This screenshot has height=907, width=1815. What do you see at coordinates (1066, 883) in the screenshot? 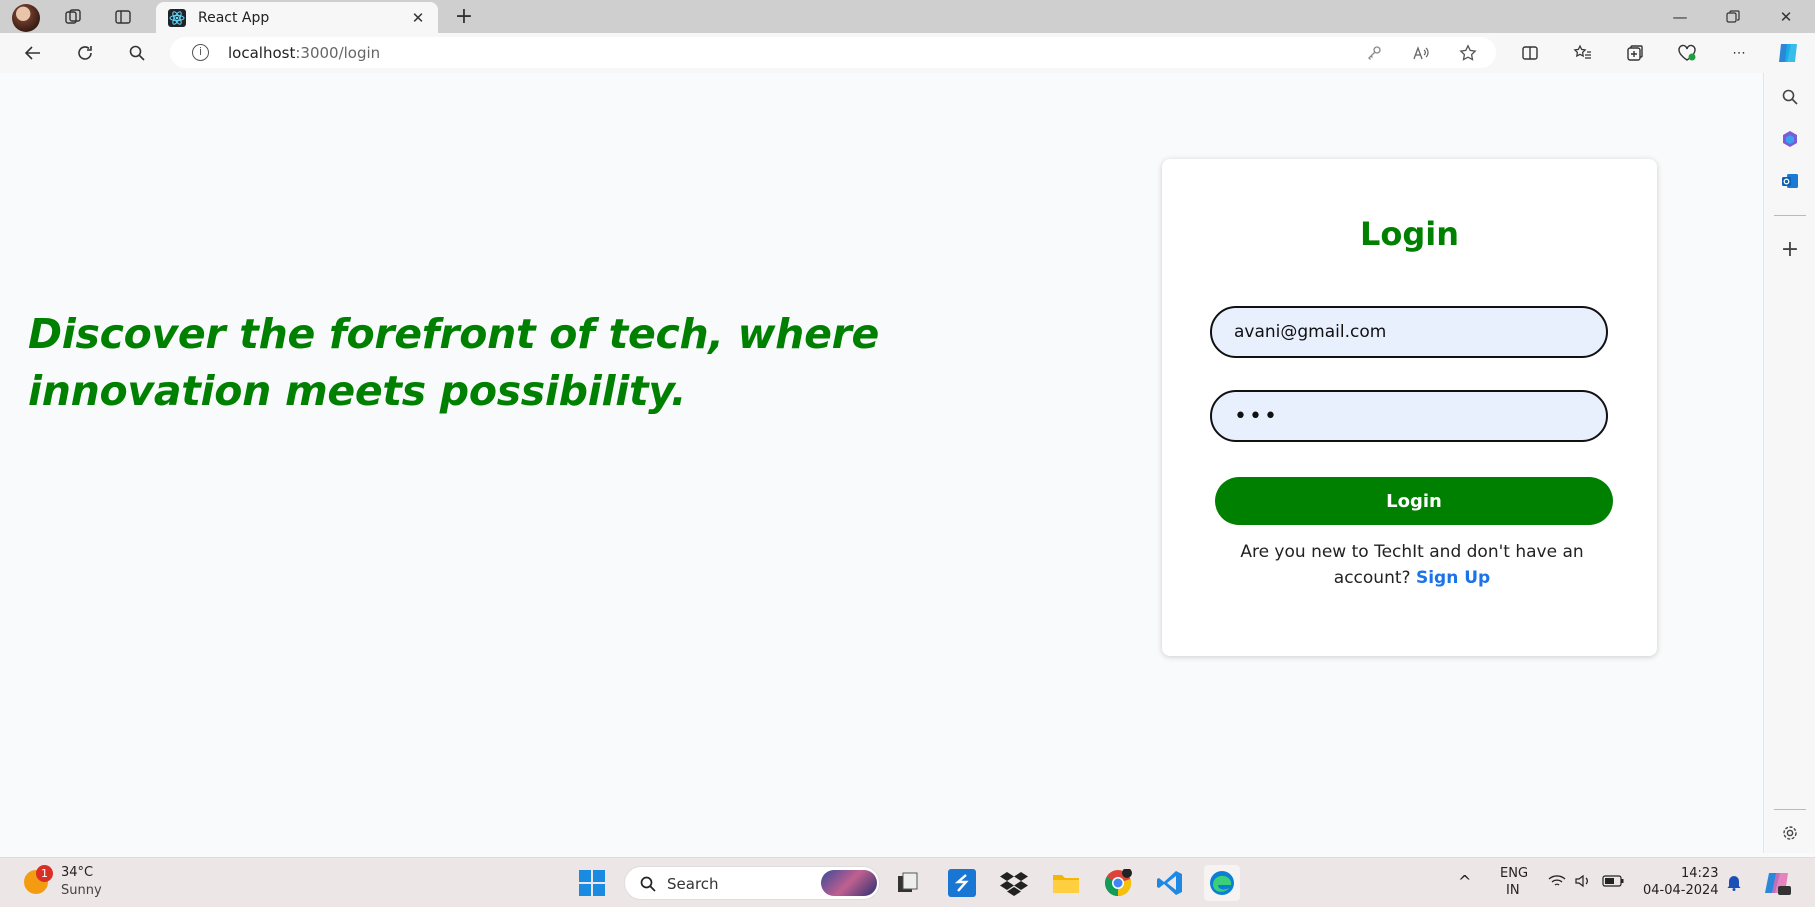
I see `file-explorer-icon` at bounding box center [1066, 883].